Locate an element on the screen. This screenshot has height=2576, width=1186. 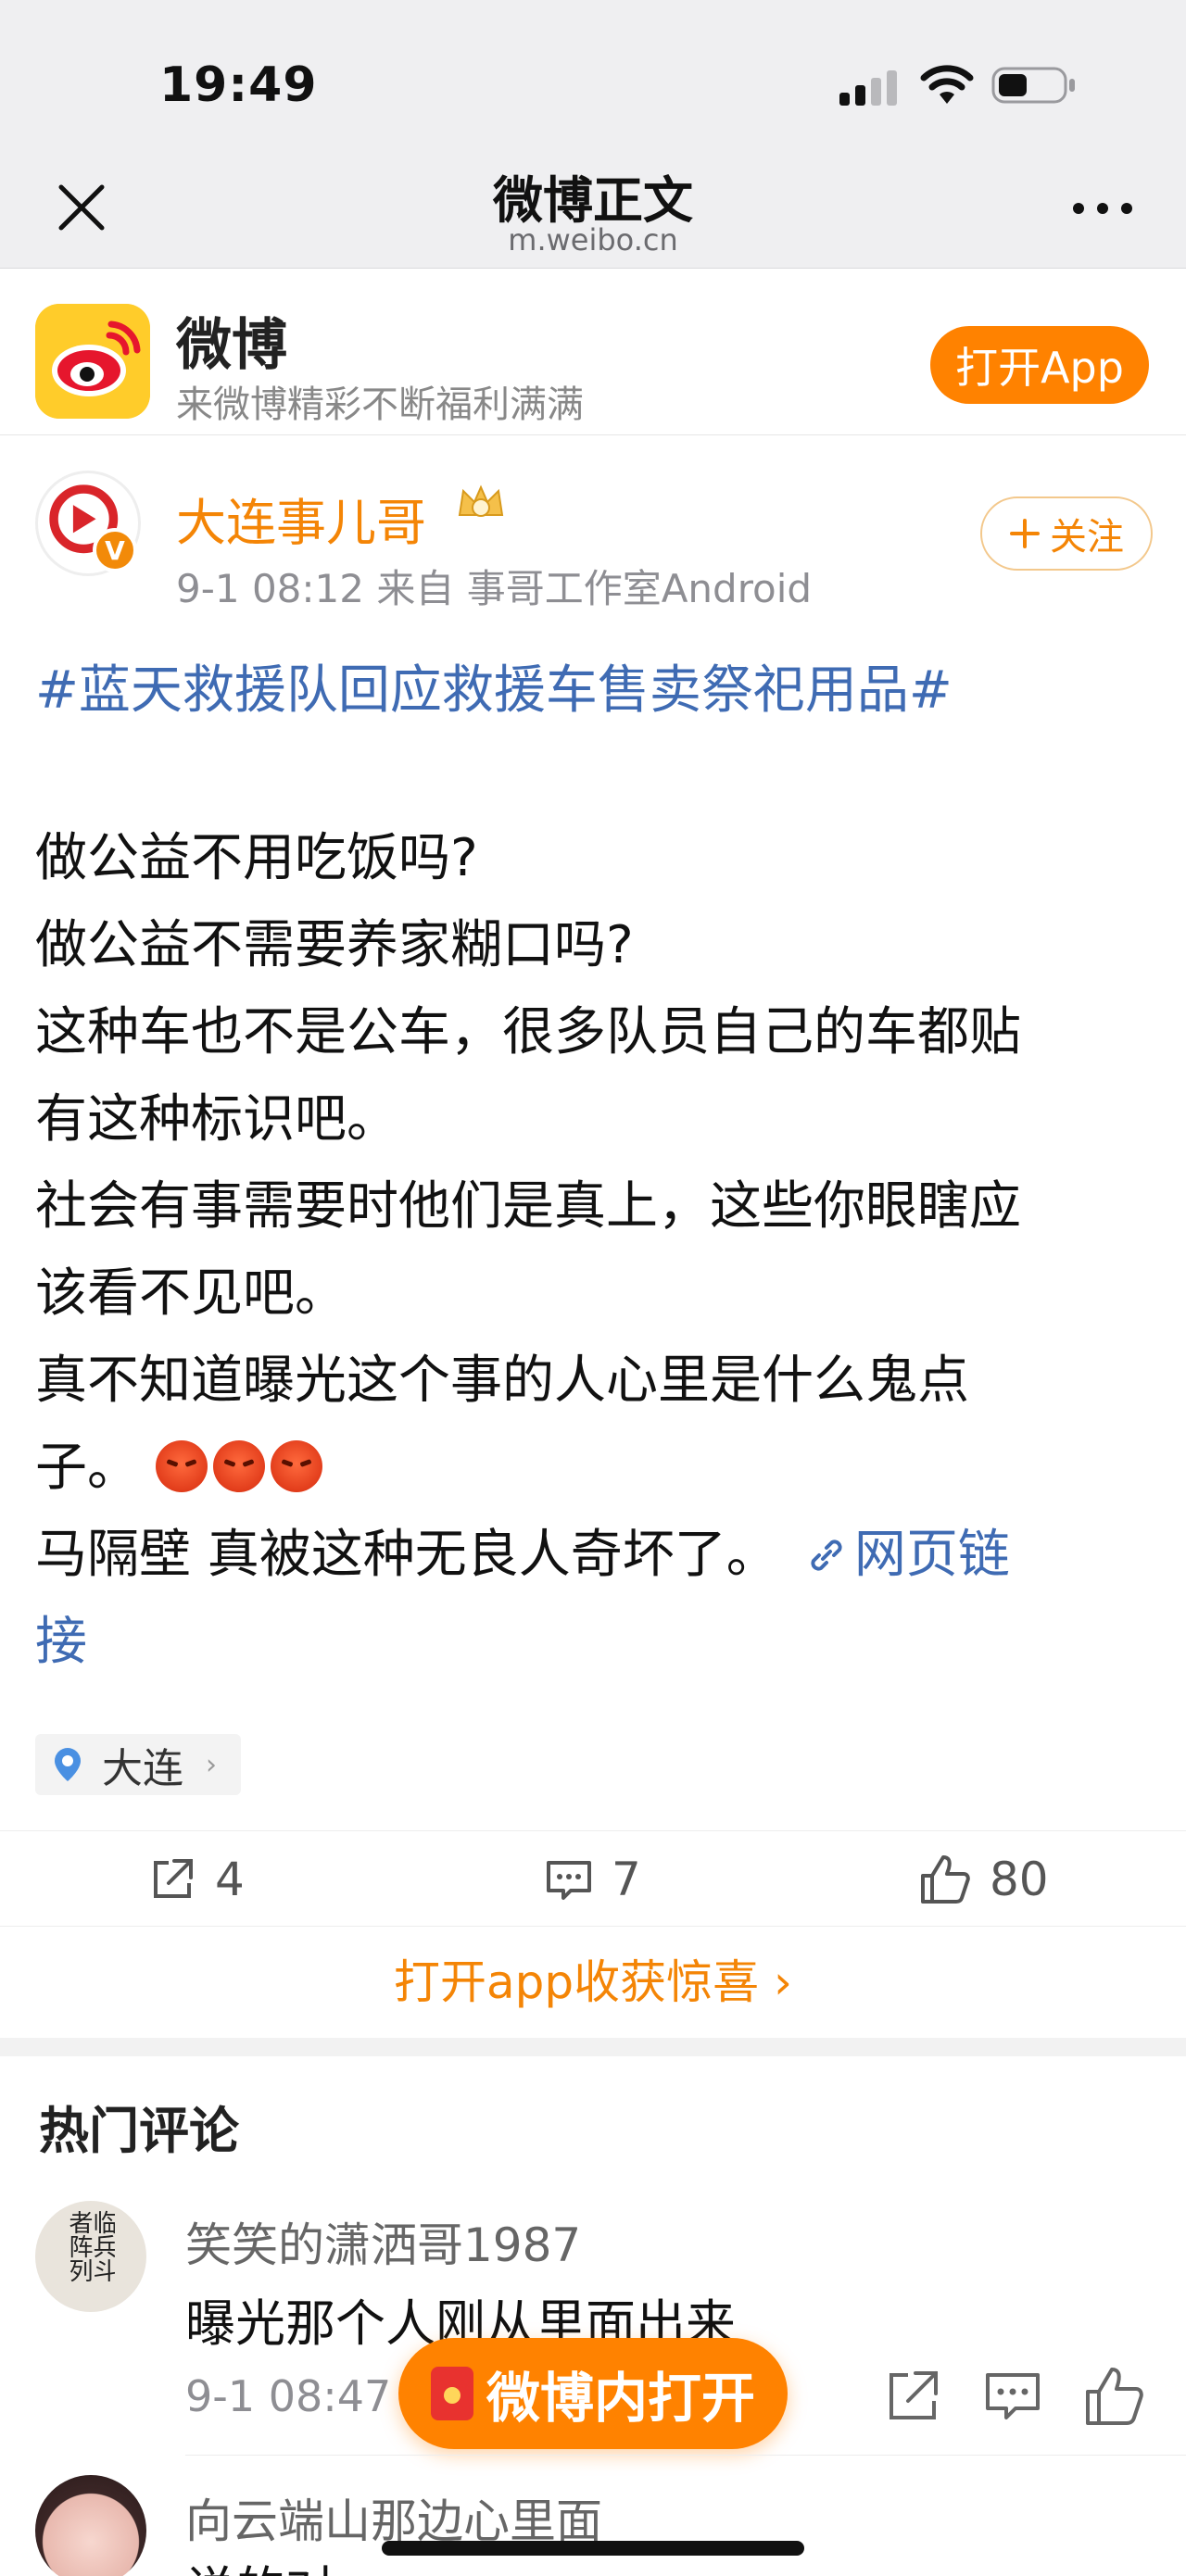
app-download-banner: 微博 来微博精彩不断福利满满 打开App is located at coordinates (593, 352).